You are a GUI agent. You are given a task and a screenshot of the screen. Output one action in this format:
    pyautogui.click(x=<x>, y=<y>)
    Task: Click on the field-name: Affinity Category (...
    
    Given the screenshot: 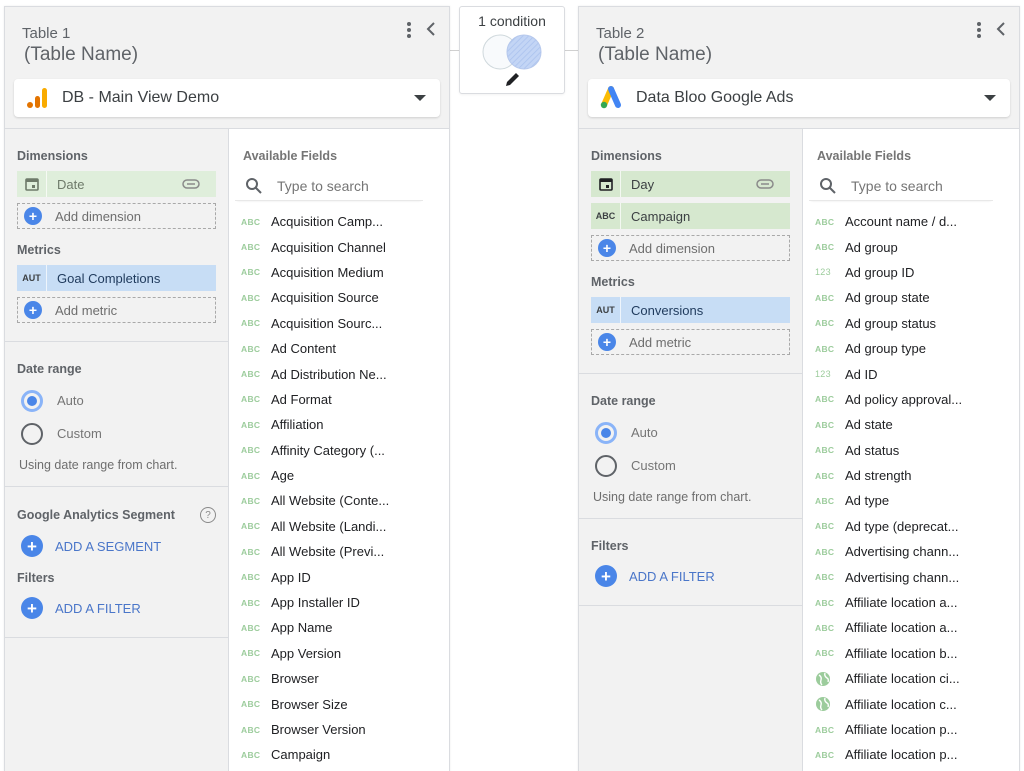 What is the action you would take?
    pyautogui.click(x=328, y=450)
    